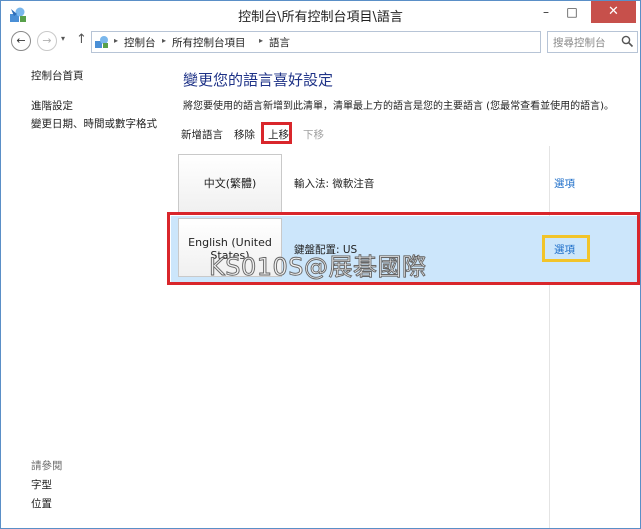 Image resolution: width=641 pixels, height=529 pixels. Describe the element at coordinates (579, 43) in the screenshot. I see `search-placeholder: 搜尋控制台` at that location.